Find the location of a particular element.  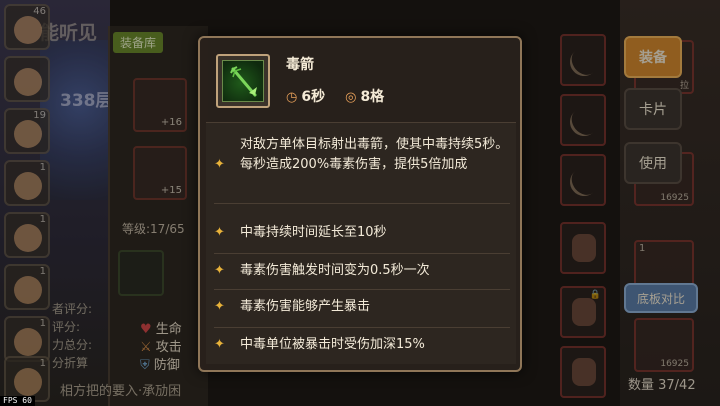

effect-item: ✦ 中毒持续时间延长至10秒 is located at coordinates (362, 233).